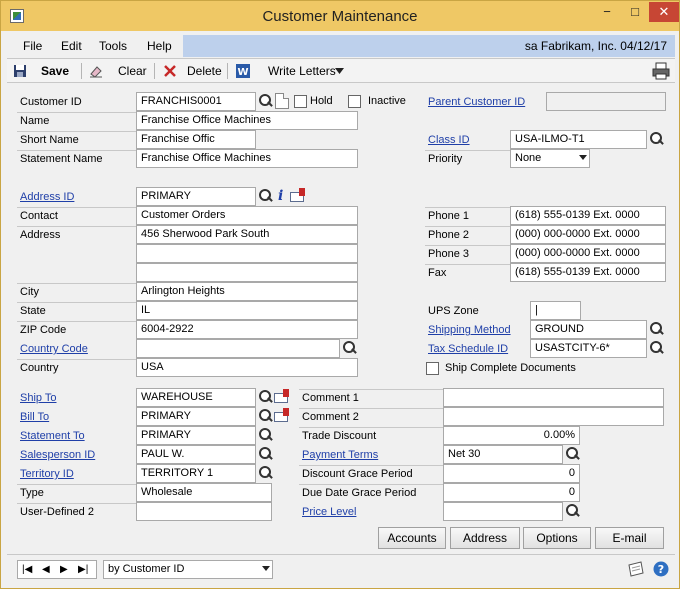 The image size is (680, 589). I want to click on menu-file: File, so click(32, 46).